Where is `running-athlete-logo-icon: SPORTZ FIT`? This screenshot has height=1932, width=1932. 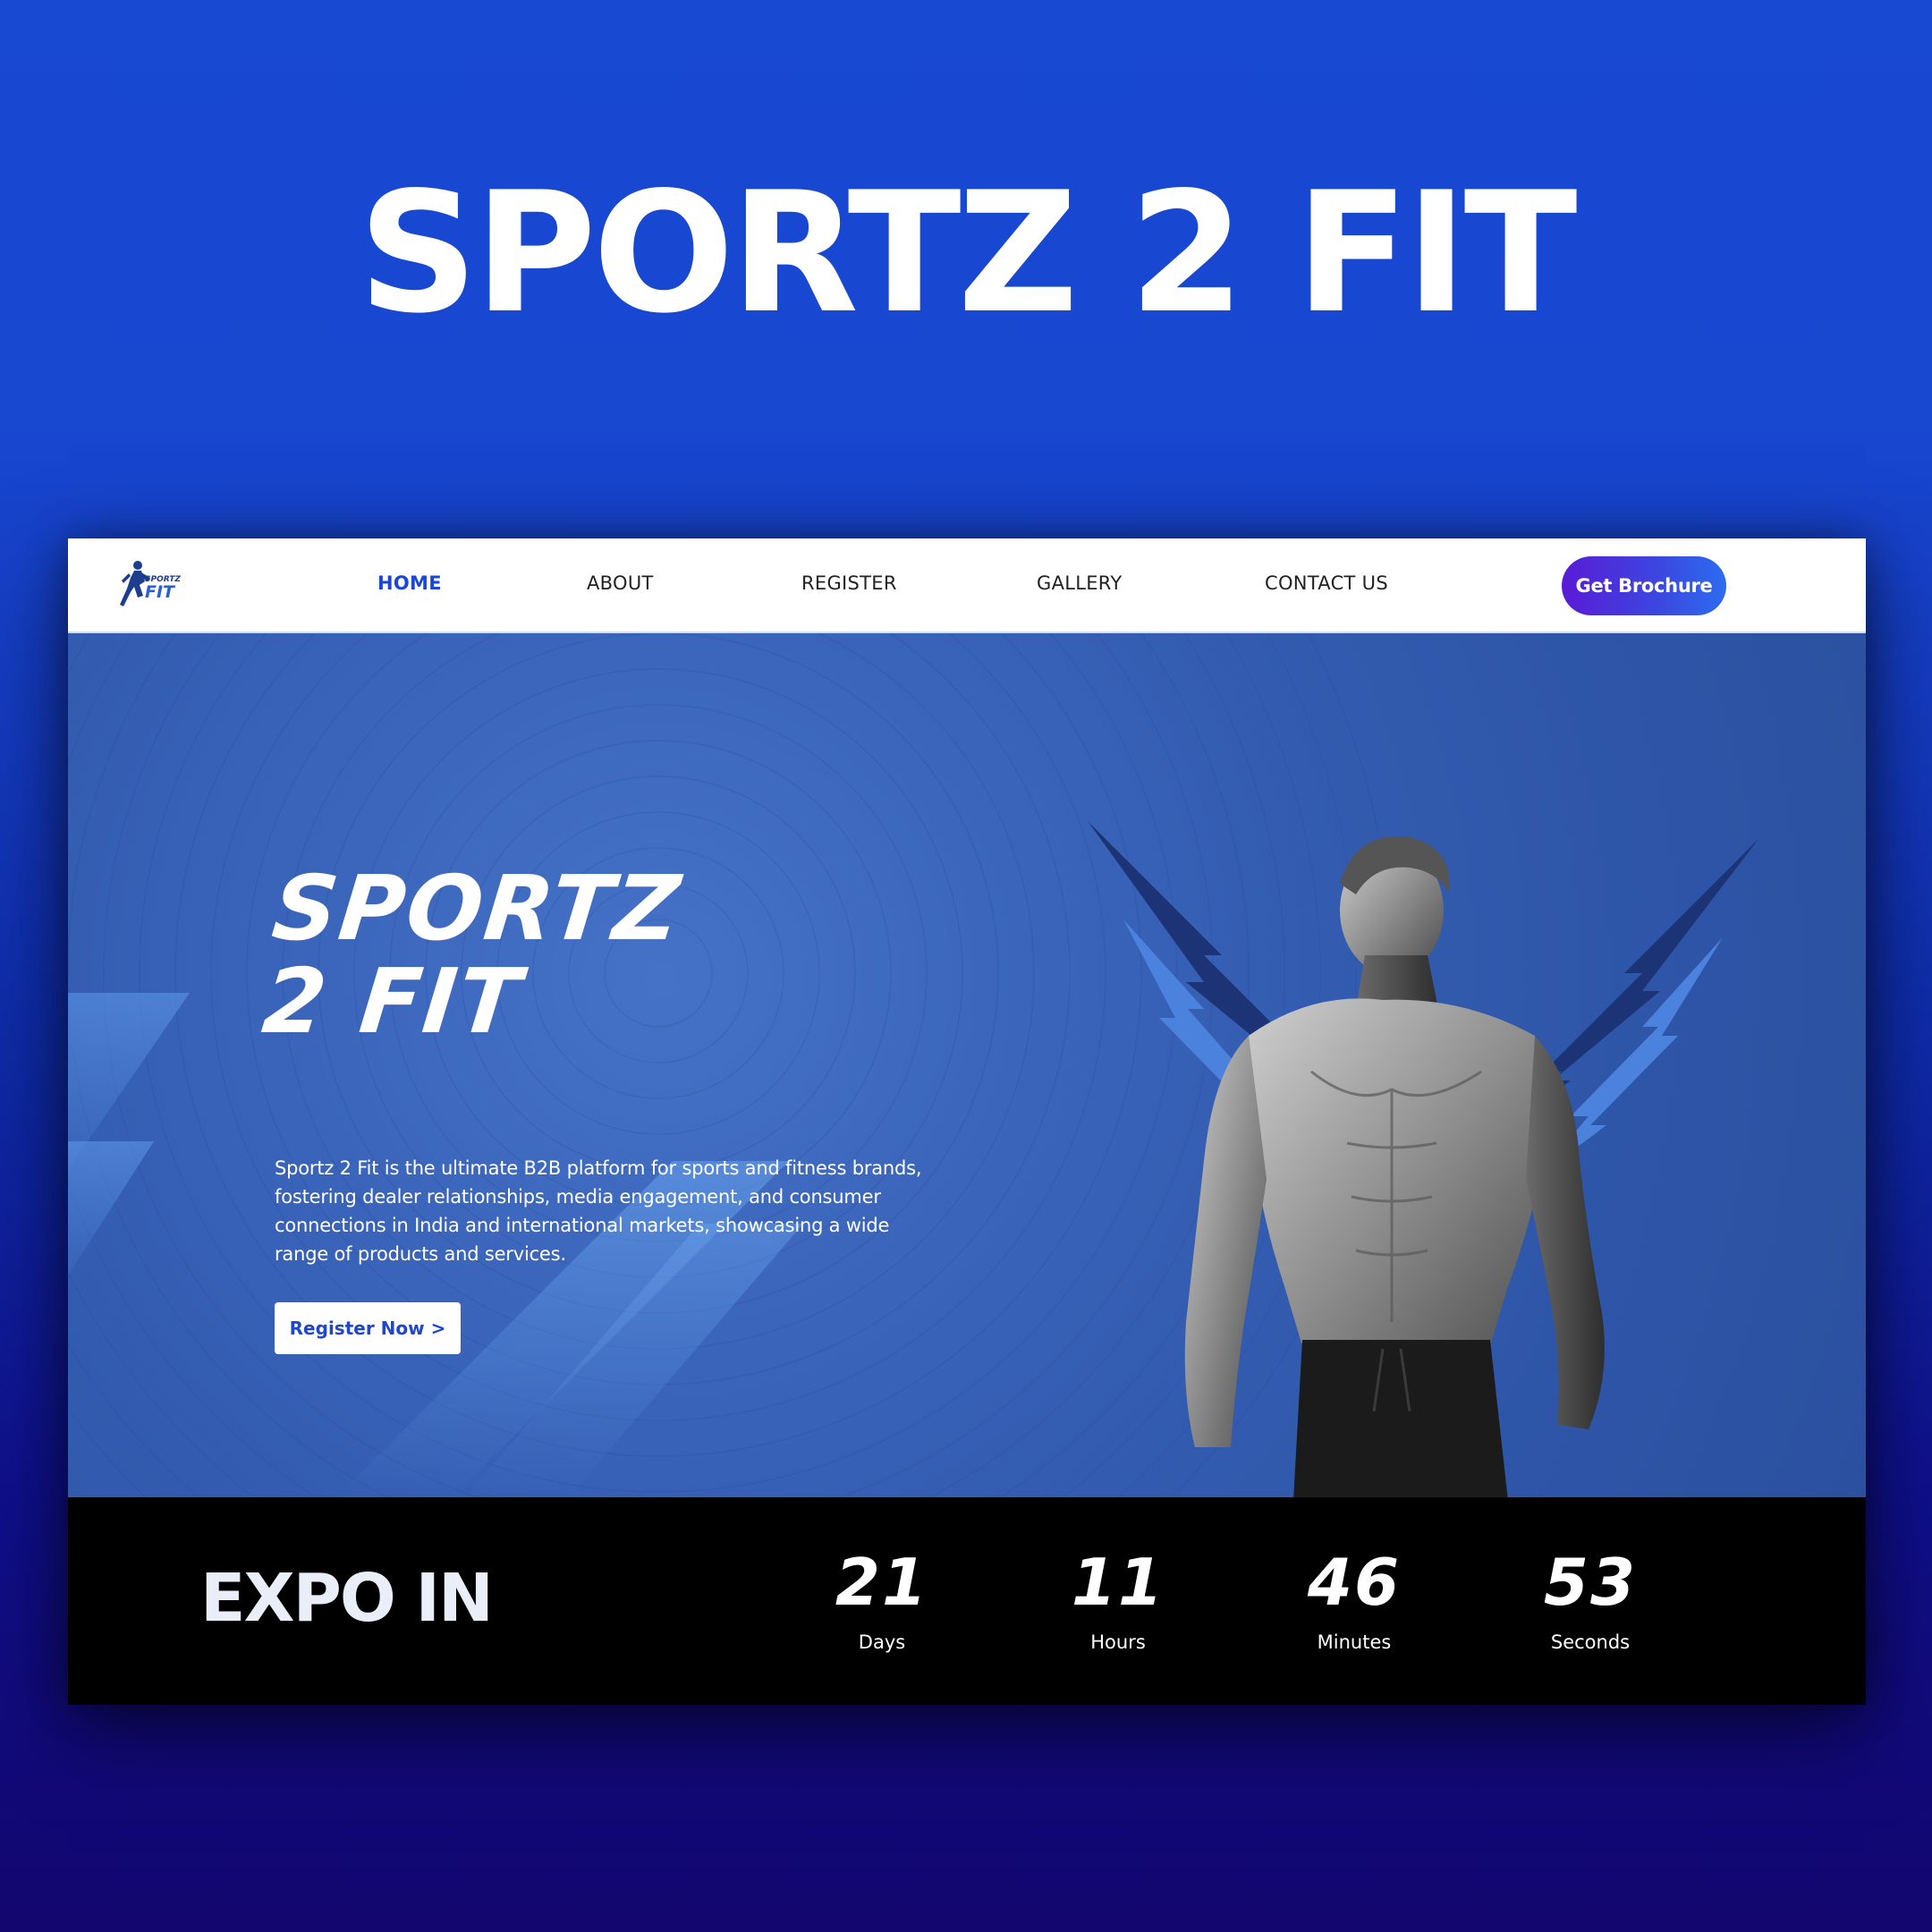
running-athlete-logo-icon: SPORTZ FIT is located at coordinates (150, 583).